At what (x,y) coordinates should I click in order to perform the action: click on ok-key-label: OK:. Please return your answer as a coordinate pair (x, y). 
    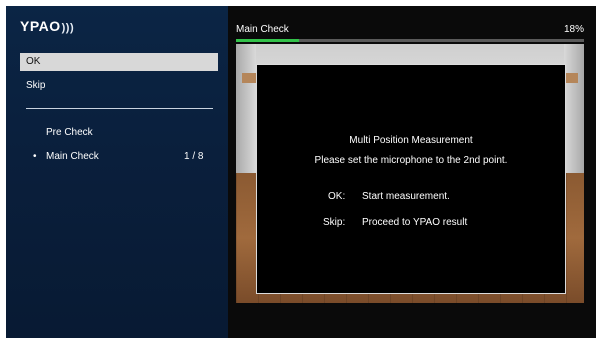
    Looking at the image, I should click on (337, 196).